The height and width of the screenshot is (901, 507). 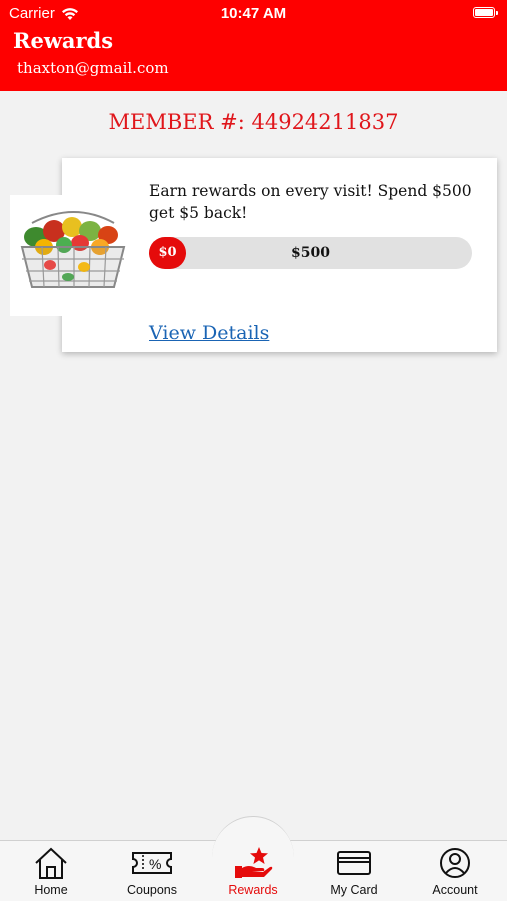 What do you see at coordinates (209, 333) in the screenshot?
I see `view-details-link: View Details` at bounding box center [209, 333].